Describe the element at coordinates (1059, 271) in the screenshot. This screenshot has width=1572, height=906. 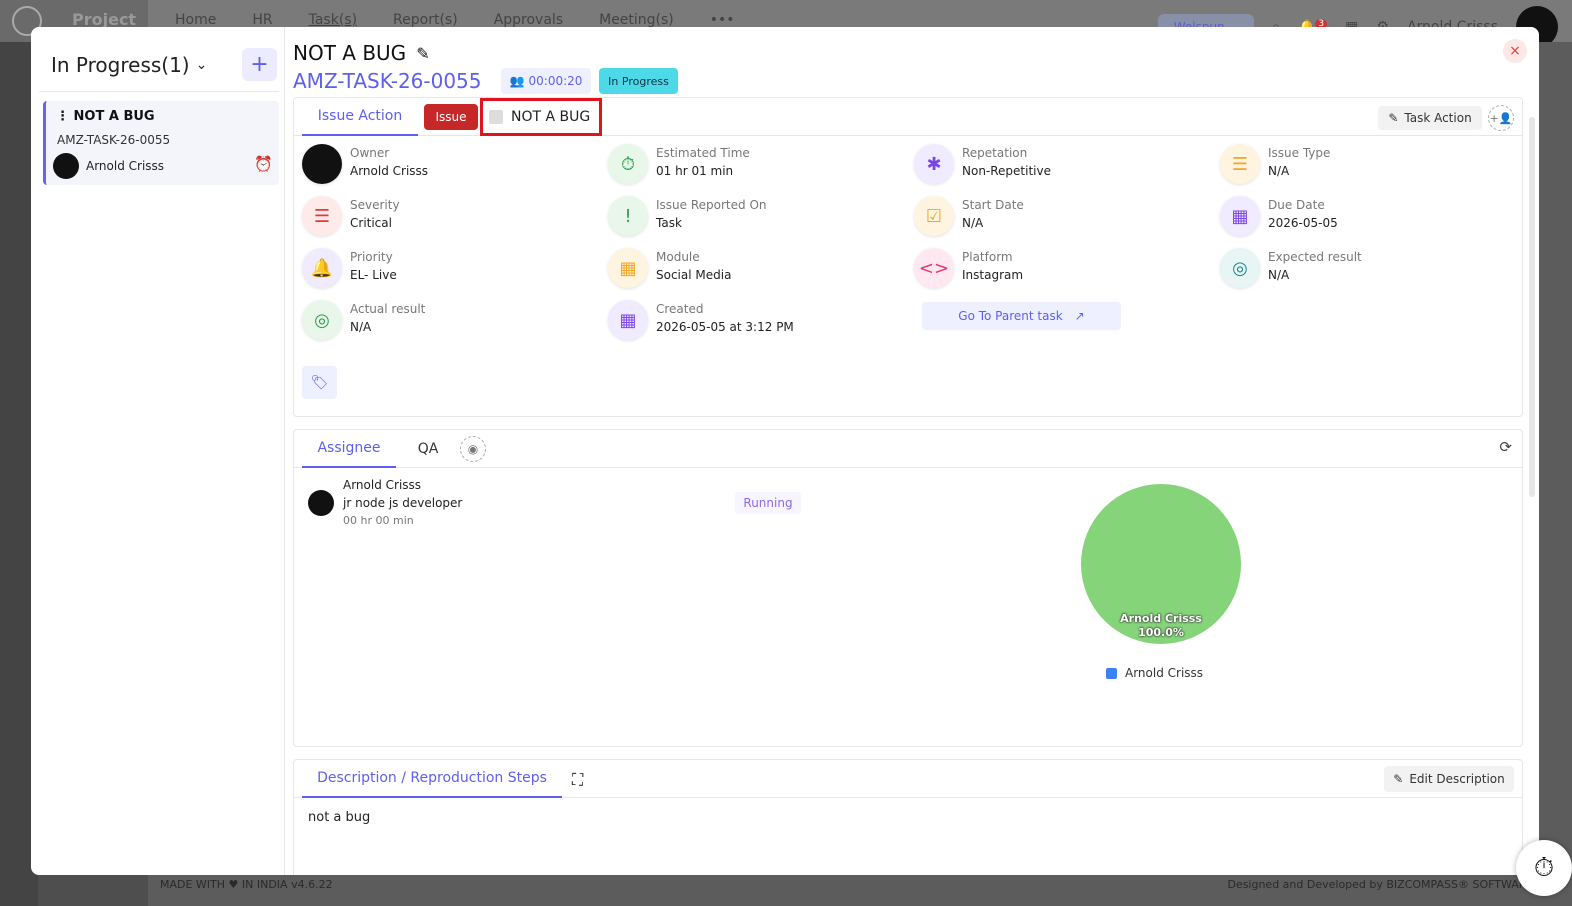
I see `field-platform: <> Platform Instagram` at that location.